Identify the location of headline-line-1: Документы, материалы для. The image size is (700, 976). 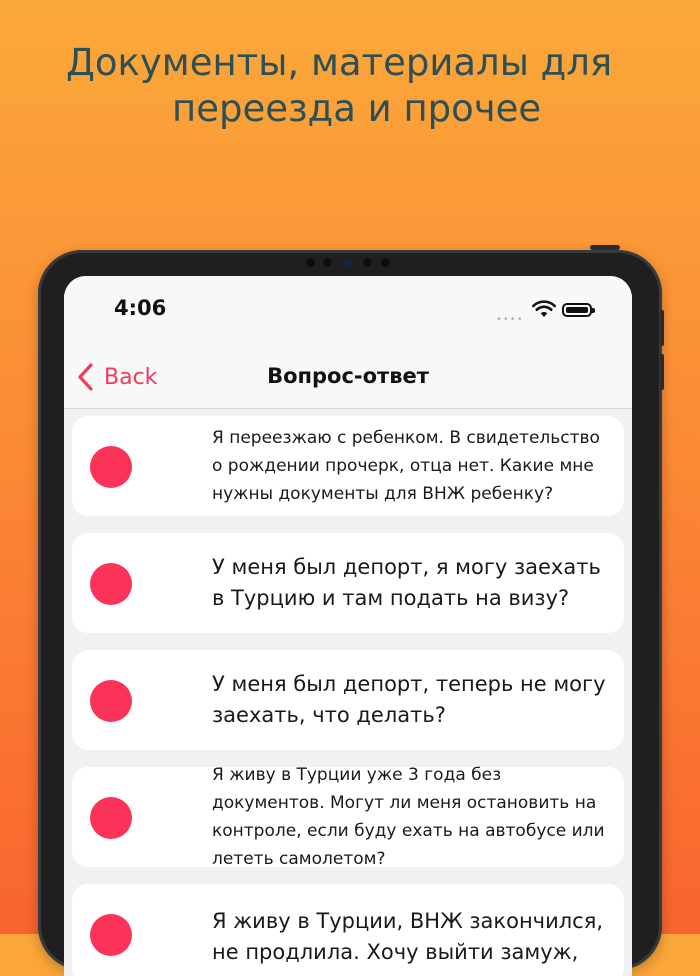
(339, 62).